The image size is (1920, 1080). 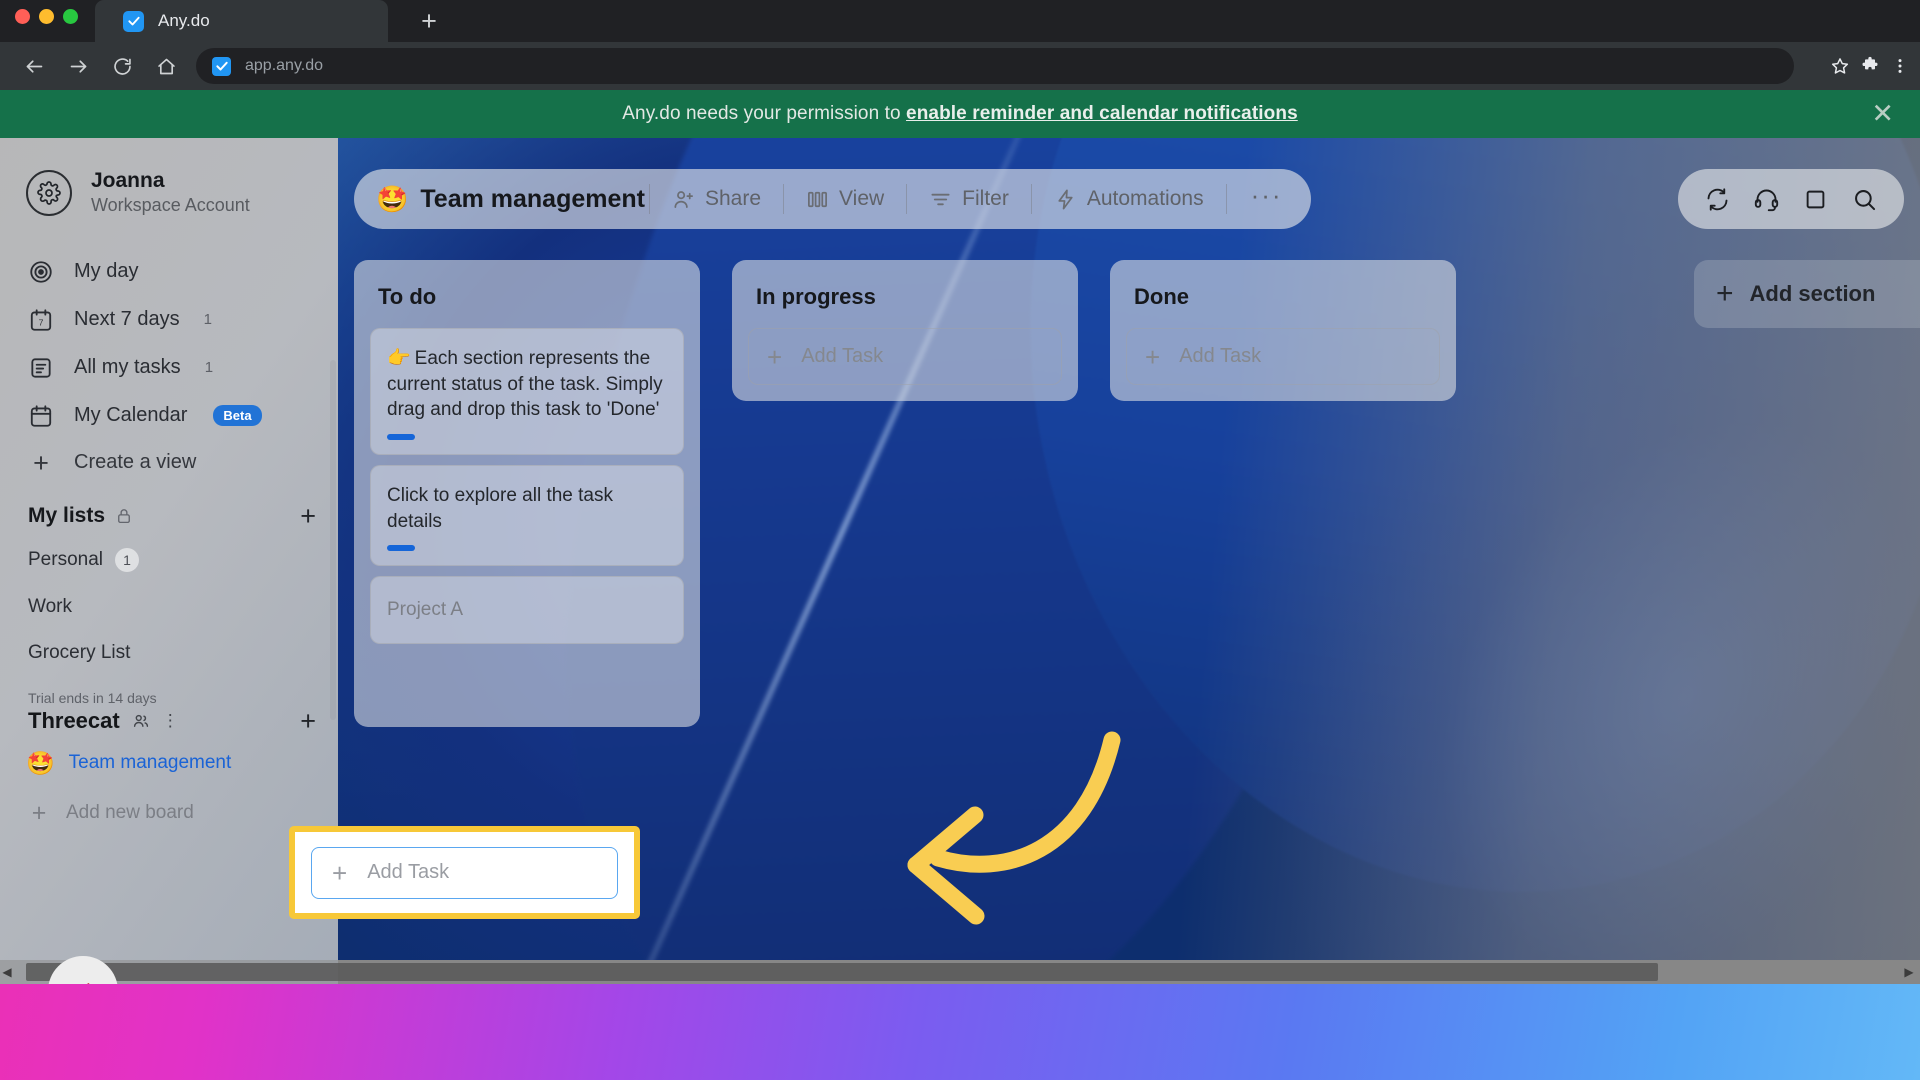 I want to click on trial-notice: Trial ends in 14 days, so click(x=92, y=697).